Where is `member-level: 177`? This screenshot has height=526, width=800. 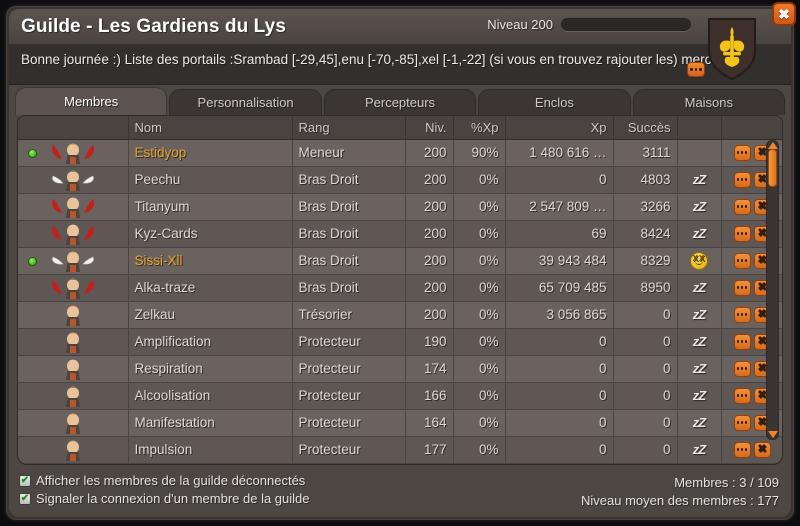 member-level: 177 is located at coordinates (429, 450).